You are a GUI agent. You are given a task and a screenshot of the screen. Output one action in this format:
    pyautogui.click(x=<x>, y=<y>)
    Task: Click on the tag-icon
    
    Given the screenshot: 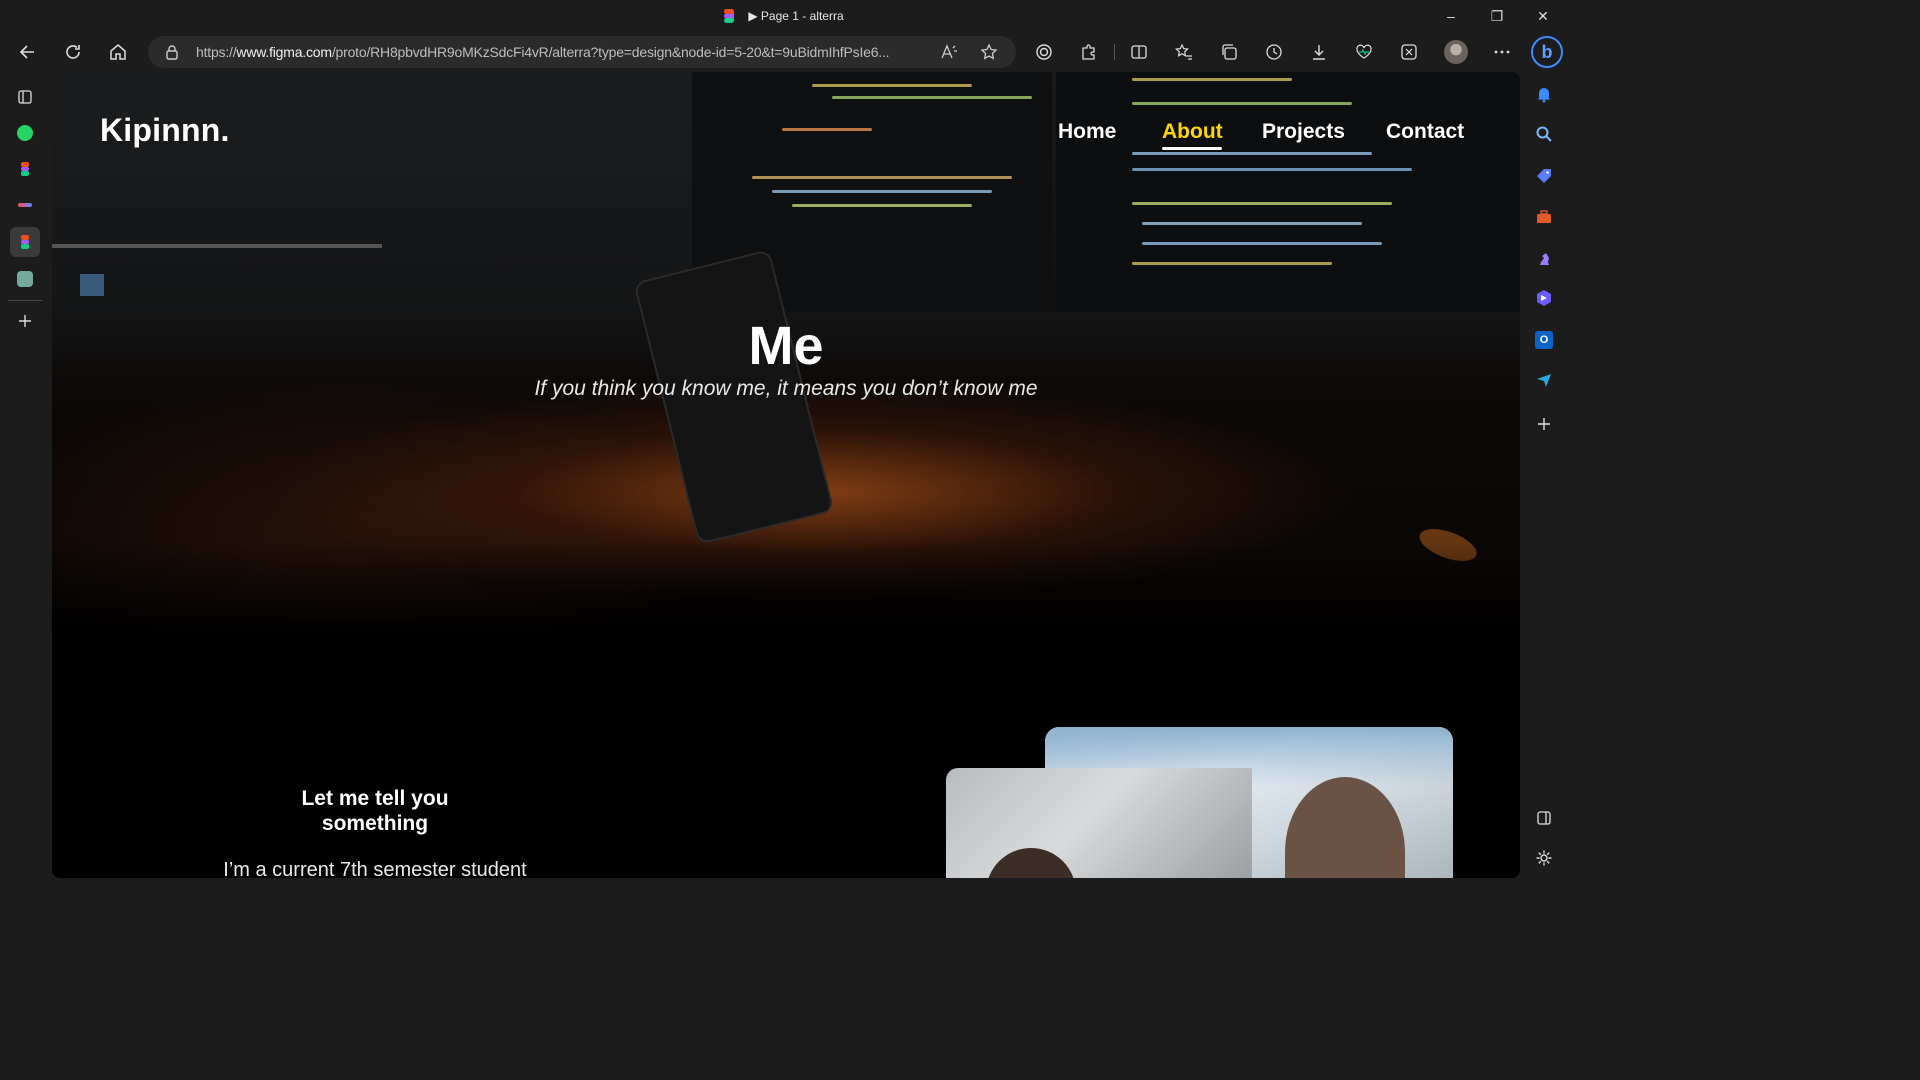 What is the action you would take?
    pyautogui.click(x=1544, y=176)
    